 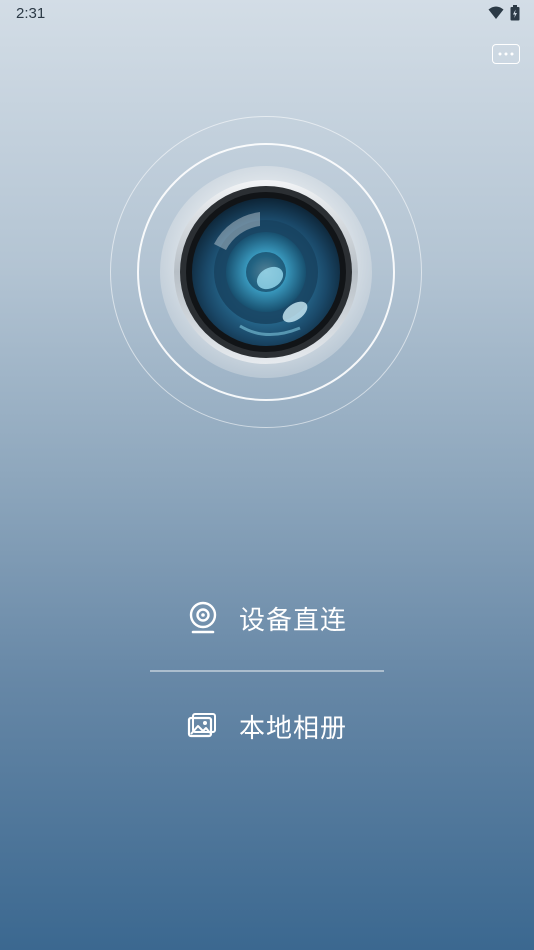 I want to click on device-connect-label: 设备直连, so click(x=292, y=620).